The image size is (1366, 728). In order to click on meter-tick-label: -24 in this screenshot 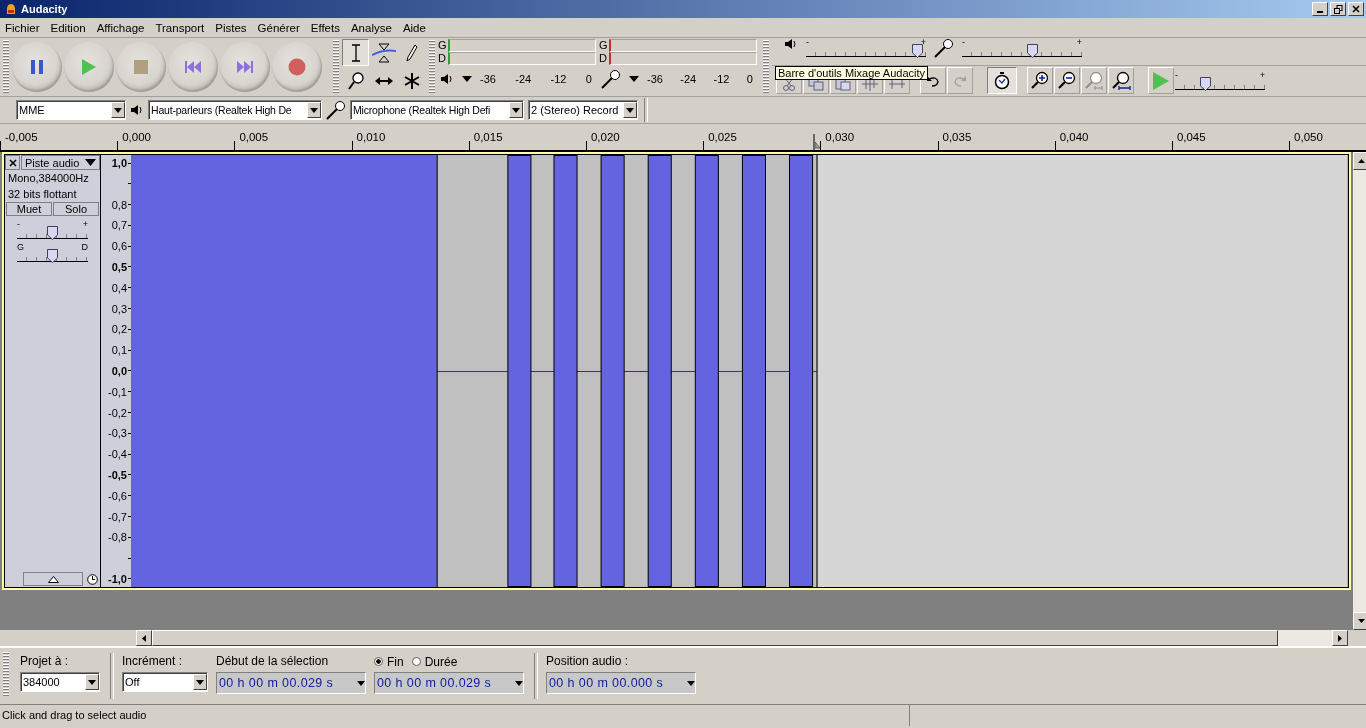, I will do `click(523, 79)`.